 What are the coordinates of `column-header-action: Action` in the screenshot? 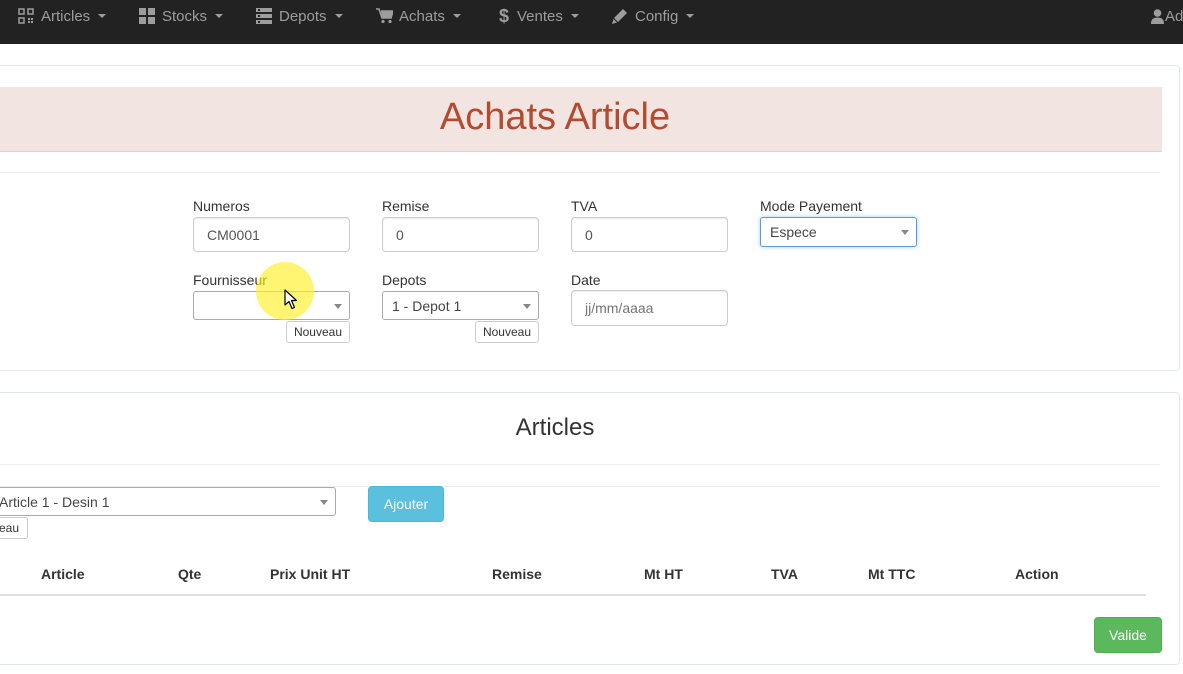 It's located at (1037, 574).